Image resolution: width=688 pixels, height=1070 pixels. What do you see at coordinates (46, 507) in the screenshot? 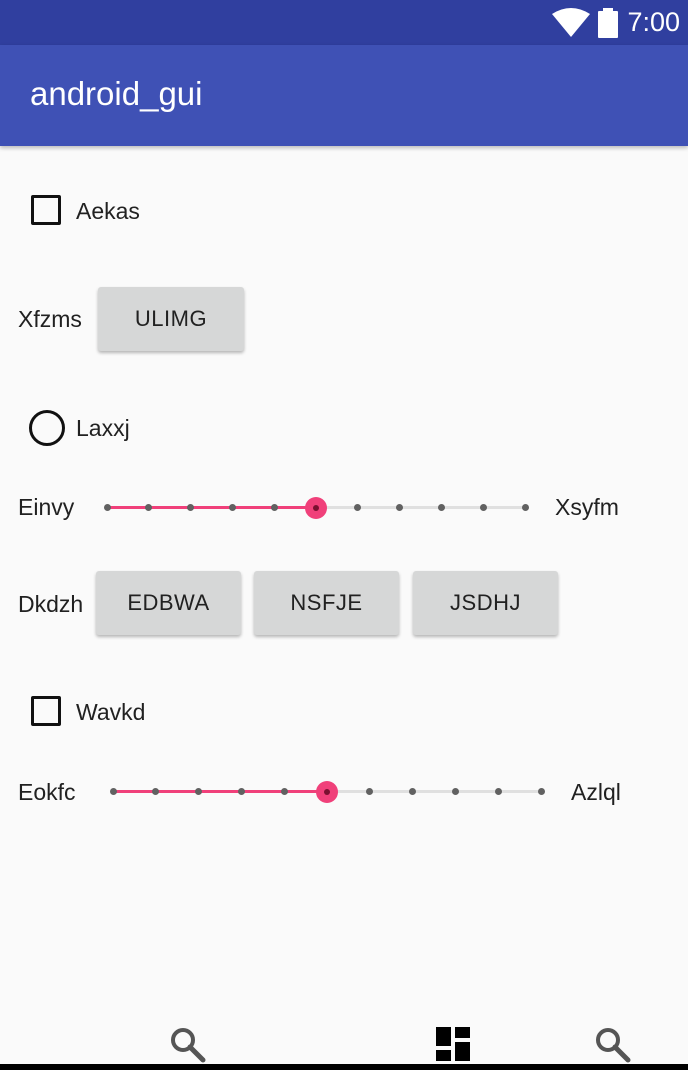
I see `einvy-label: Einvy` at bounding box center [46, 507].